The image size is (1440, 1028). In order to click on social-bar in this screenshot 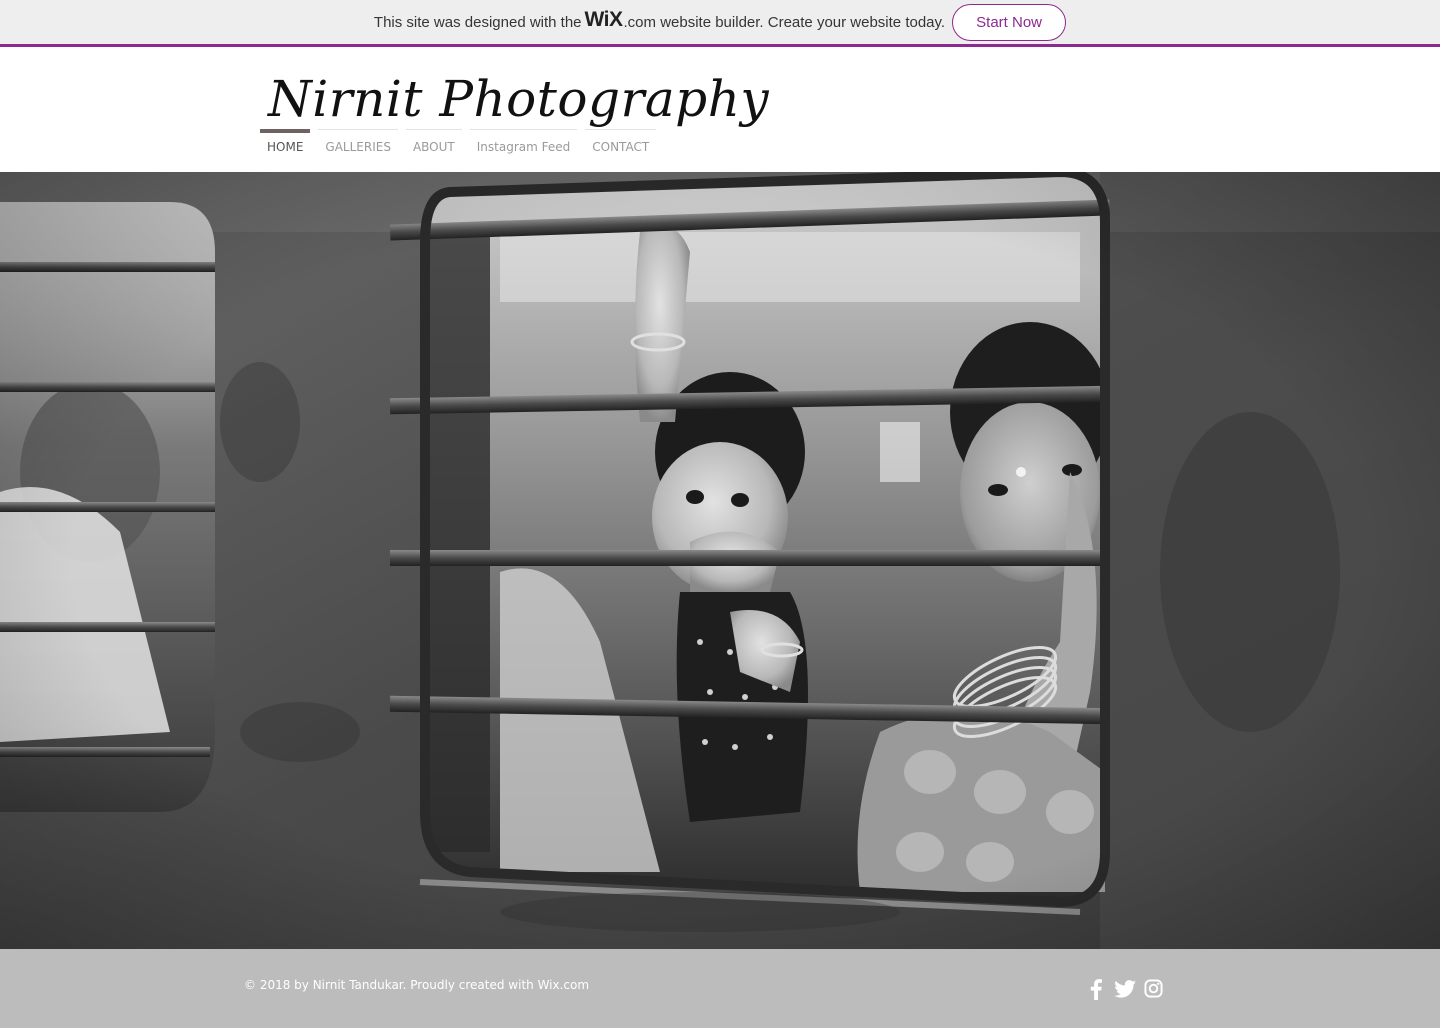, I will do `click(1124, 988)`.